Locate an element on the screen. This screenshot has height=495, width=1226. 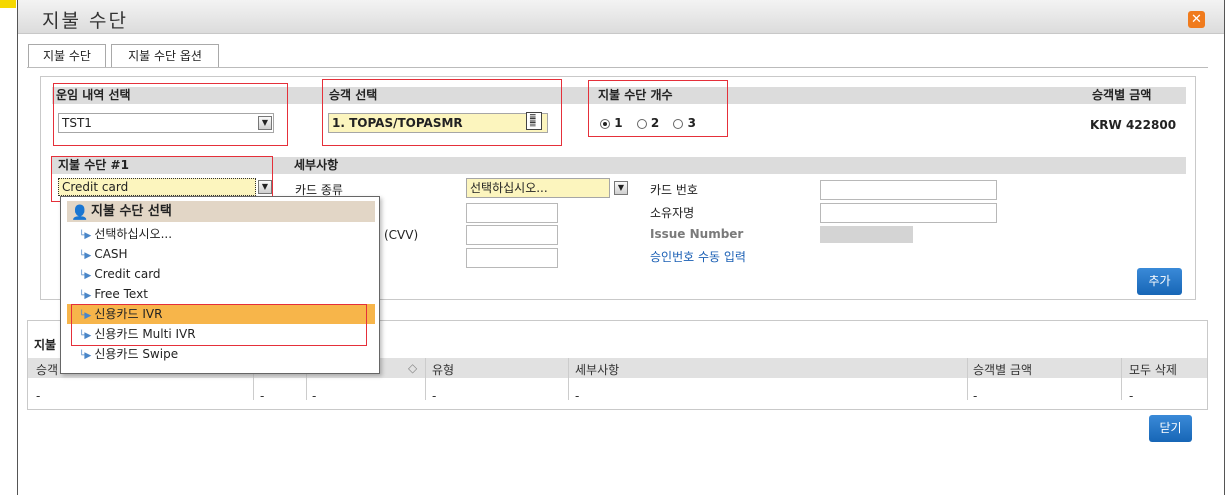
auth-input is located at coordinates (512, 258).